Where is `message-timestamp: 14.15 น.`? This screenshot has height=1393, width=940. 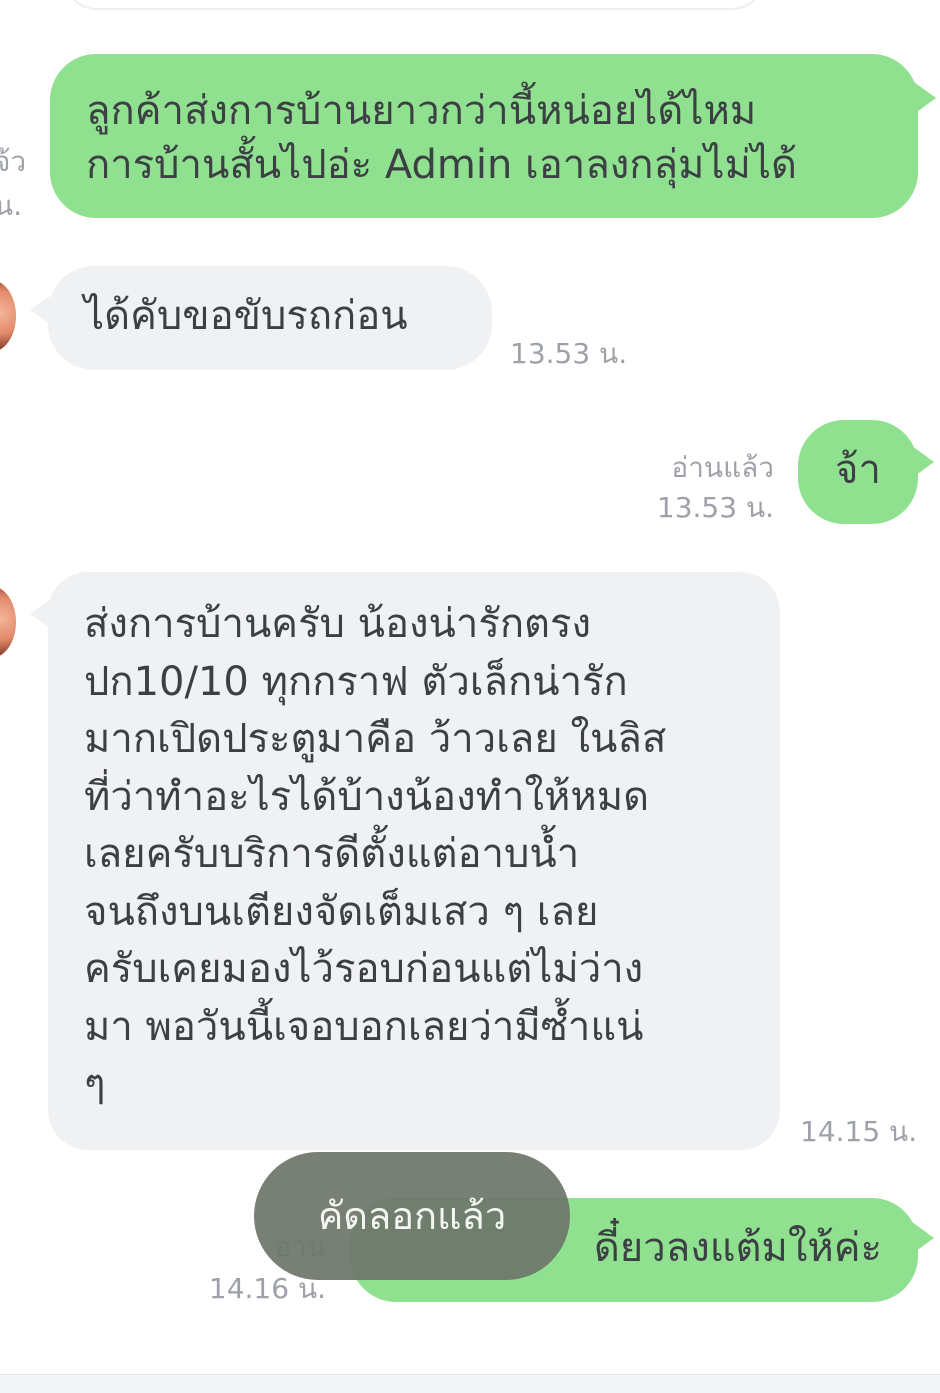 message-timestamp: 14.15 น. is located at coordinates (859, 1131).